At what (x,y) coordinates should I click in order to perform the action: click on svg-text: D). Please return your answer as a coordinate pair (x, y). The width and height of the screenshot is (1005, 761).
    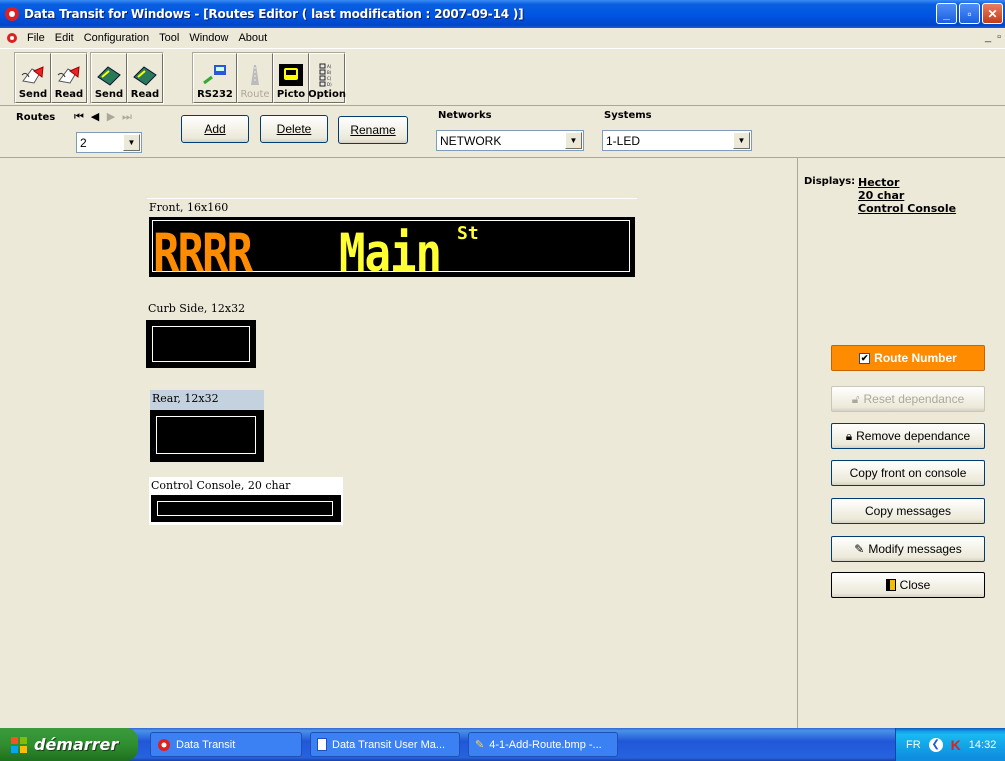
    Looking at the image, I should click on (329, 84).